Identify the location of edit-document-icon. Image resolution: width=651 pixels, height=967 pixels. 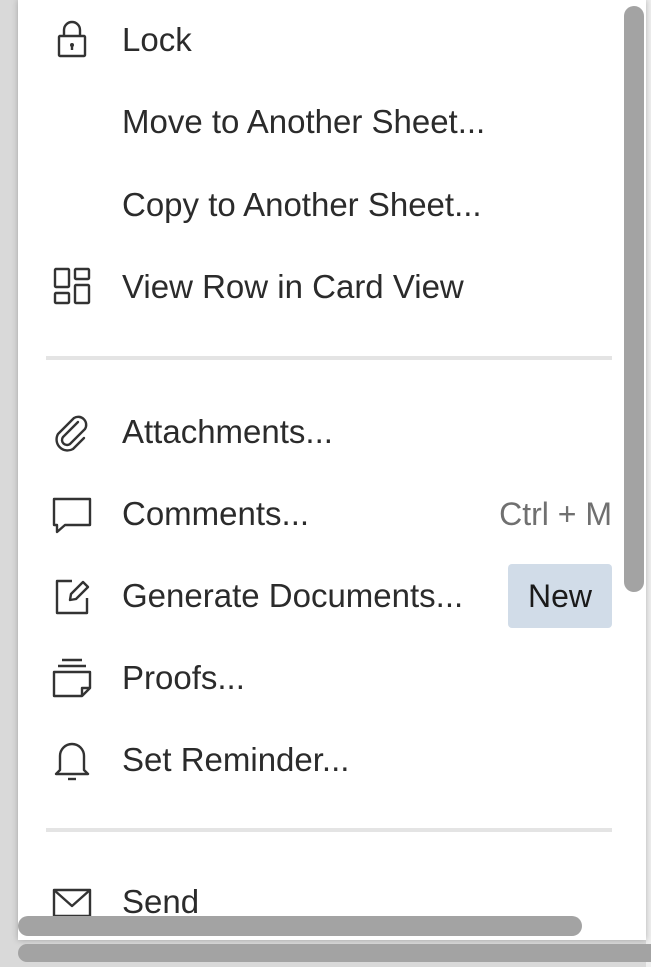
(72, 596).